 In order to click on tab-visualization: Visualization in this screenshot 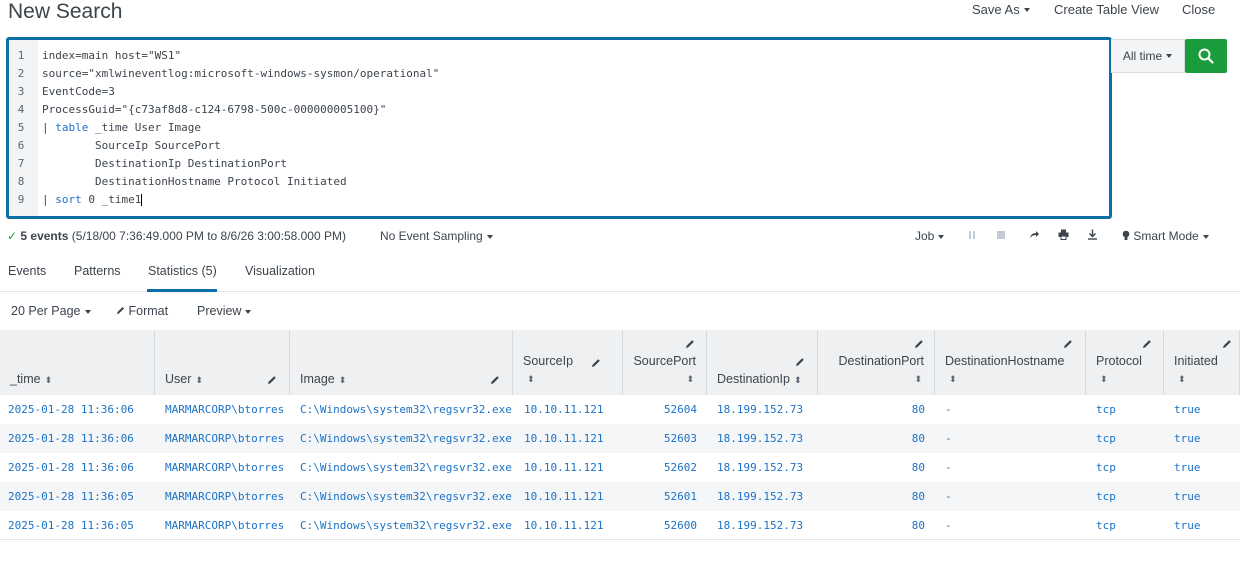, I will do `click(280, 271)`.